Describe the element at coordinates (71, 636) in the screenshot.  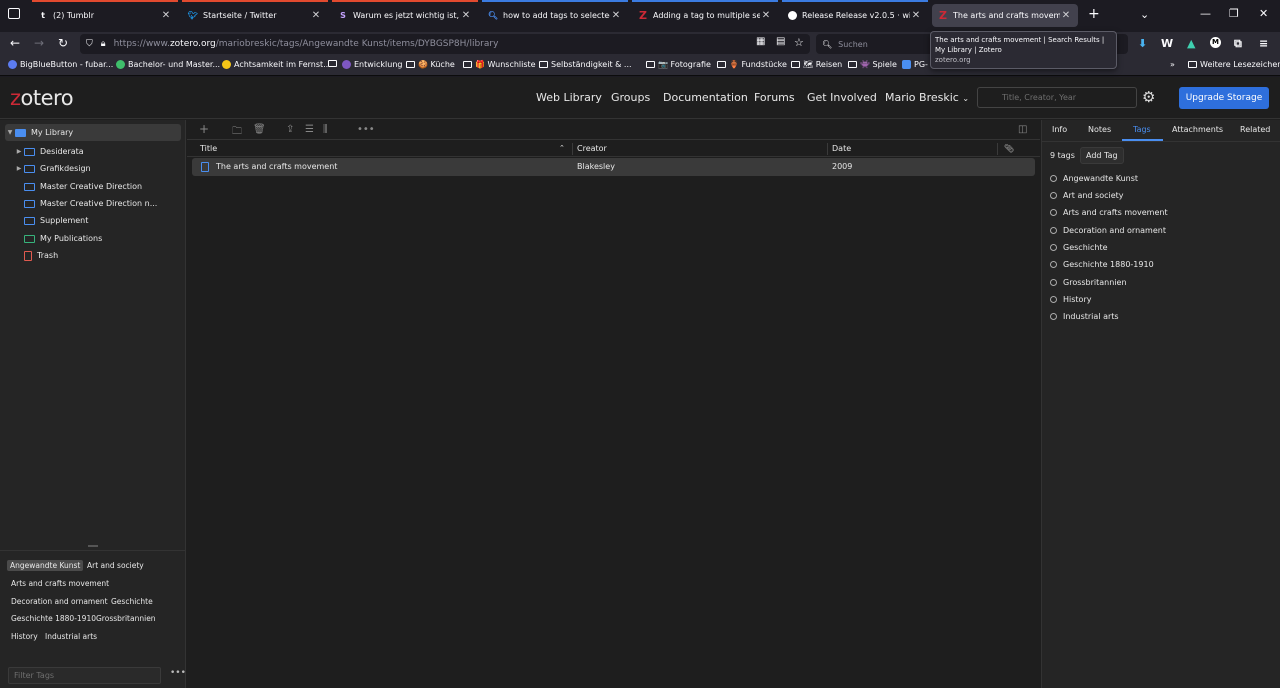
I see `tag-chip-industrial-arts: Industrial arts` at that location.